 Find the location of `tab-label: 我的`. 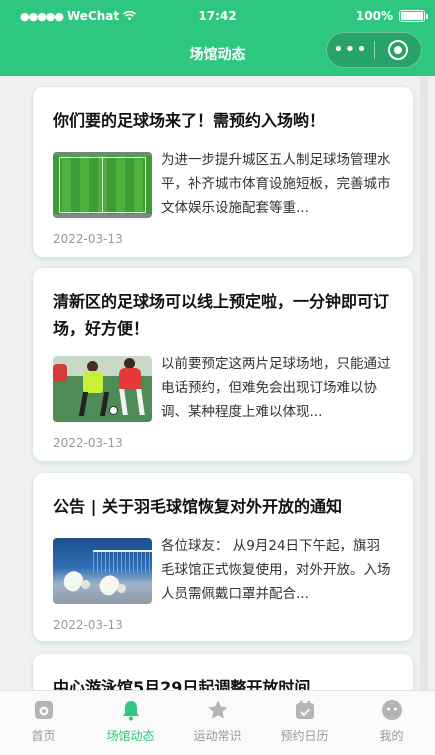

tab-label: 我的 is located at coordinates (391, 736).